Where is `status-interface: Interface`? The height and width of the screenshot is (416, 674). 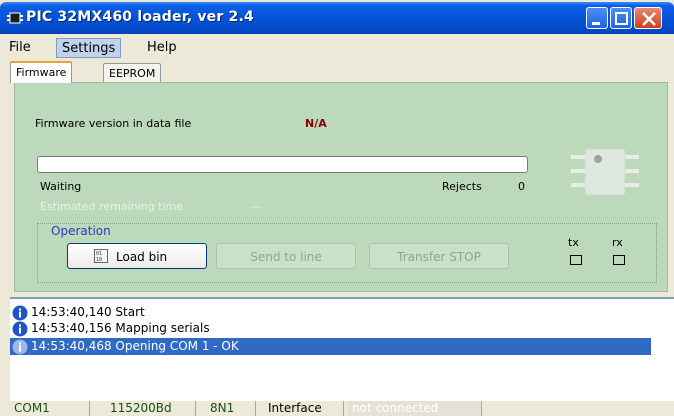
status-interface: Interface is located at coordinates (304, 408).